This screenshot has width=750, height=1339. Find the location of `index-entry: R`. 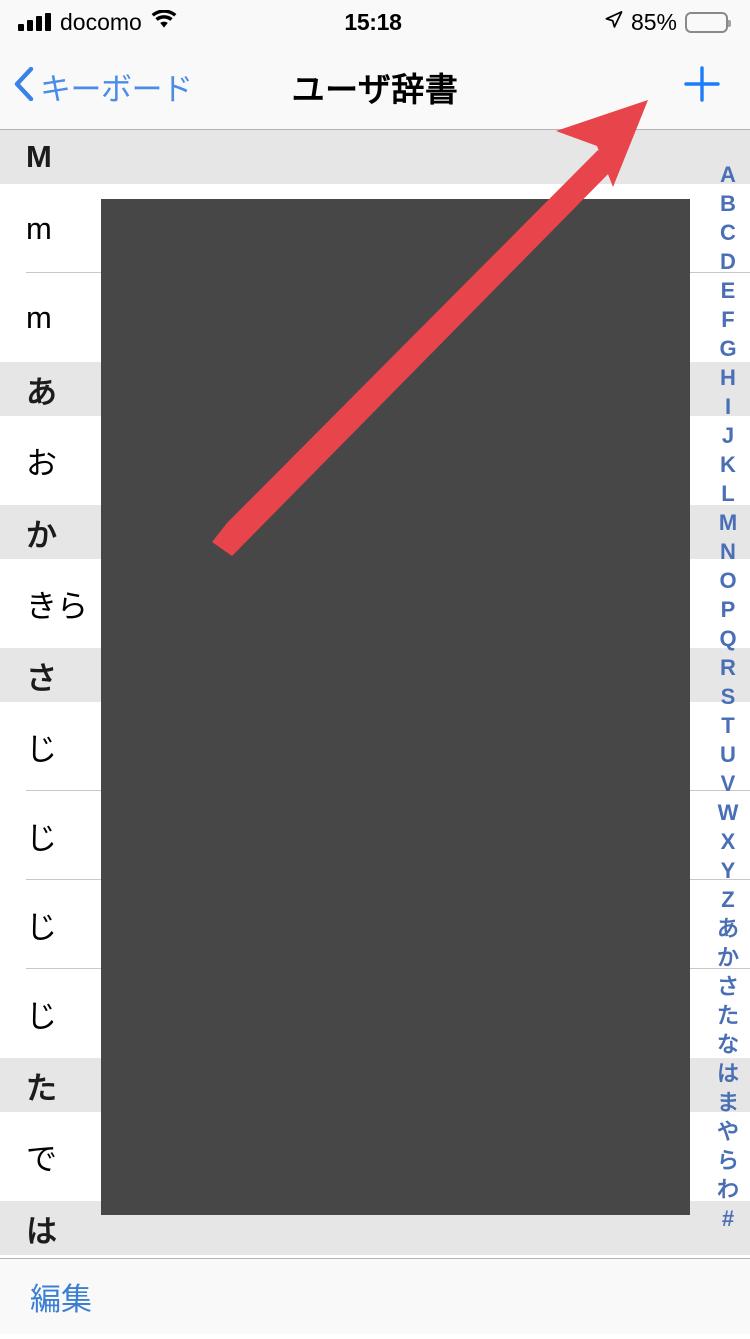

index-entry: R is located at coordinates (728, 667).